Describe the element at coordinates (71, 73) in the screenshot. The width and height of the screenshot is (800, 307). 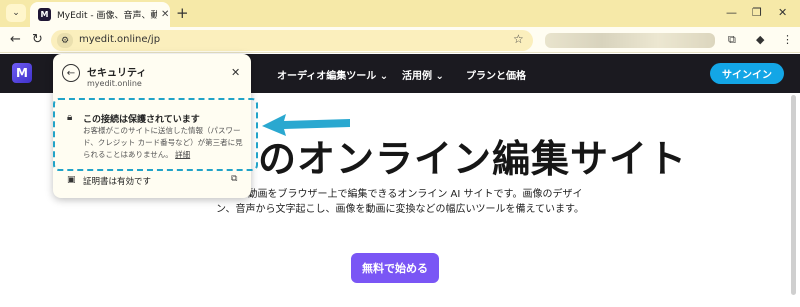
I see `back-icon: ←` at that location.